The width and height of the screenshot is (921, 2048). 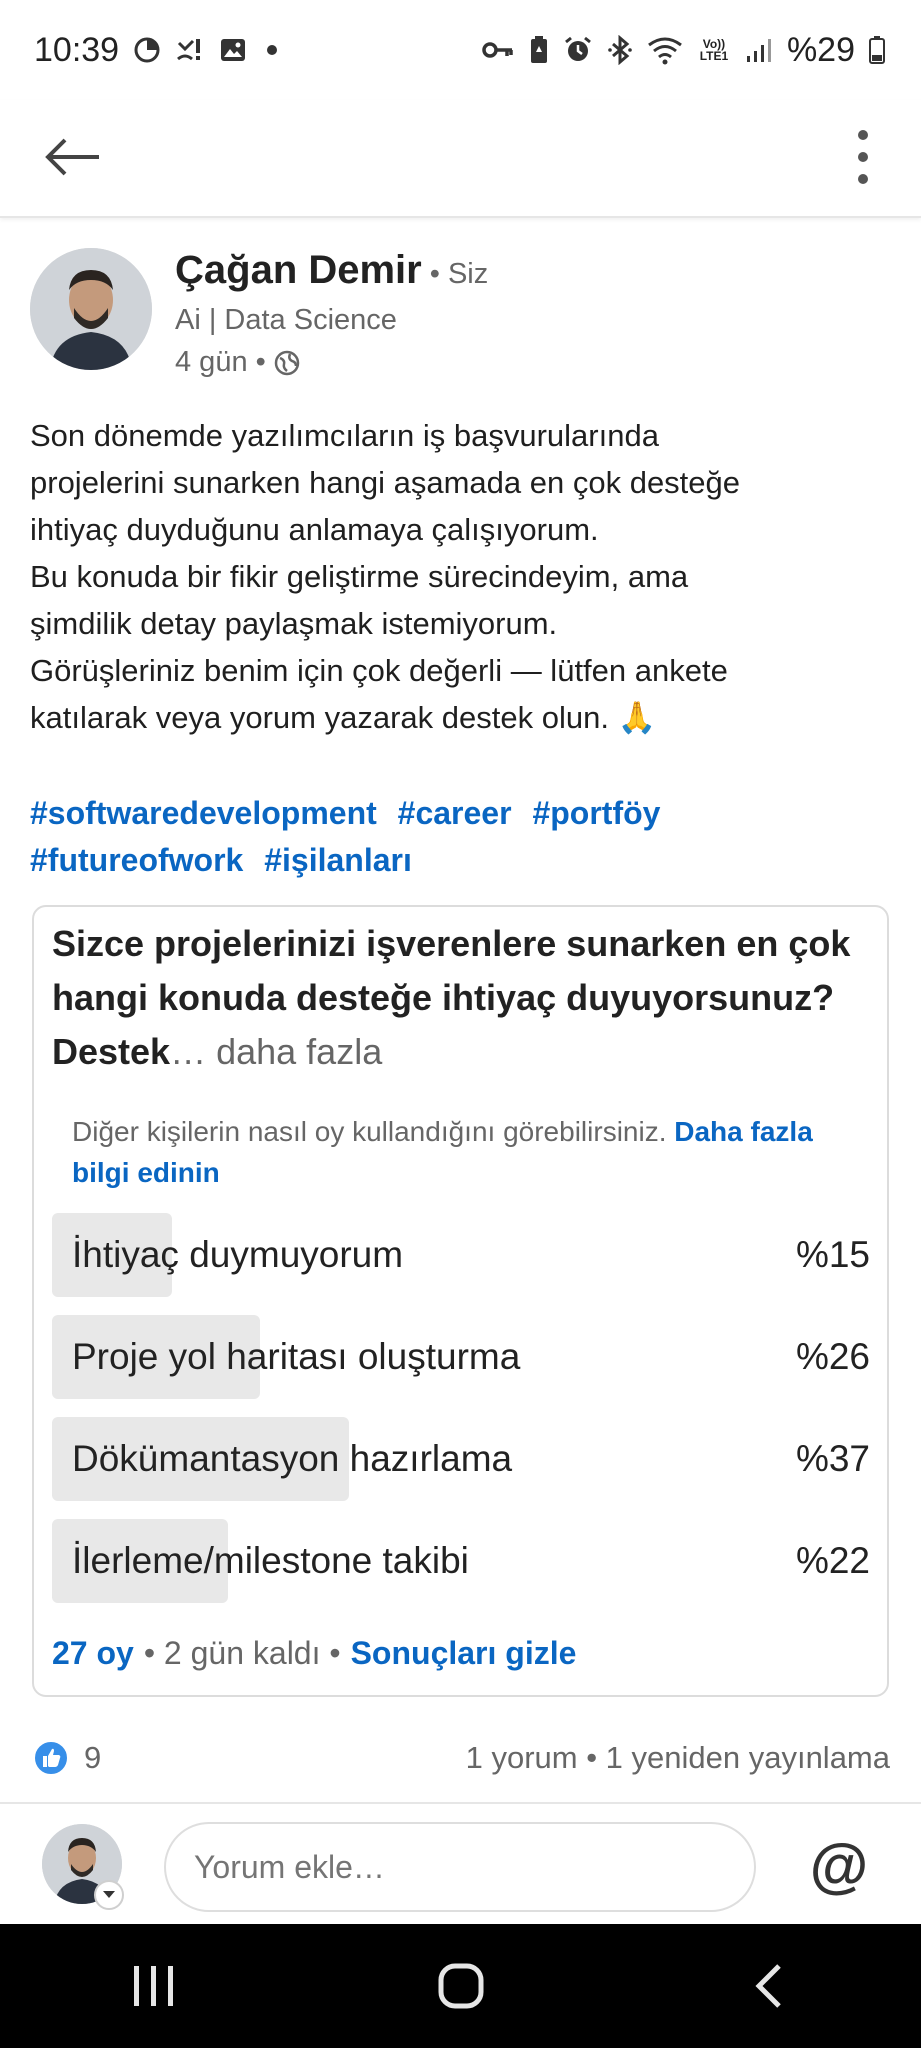 I want to click on more-options-button, so click(x=863, y=157).